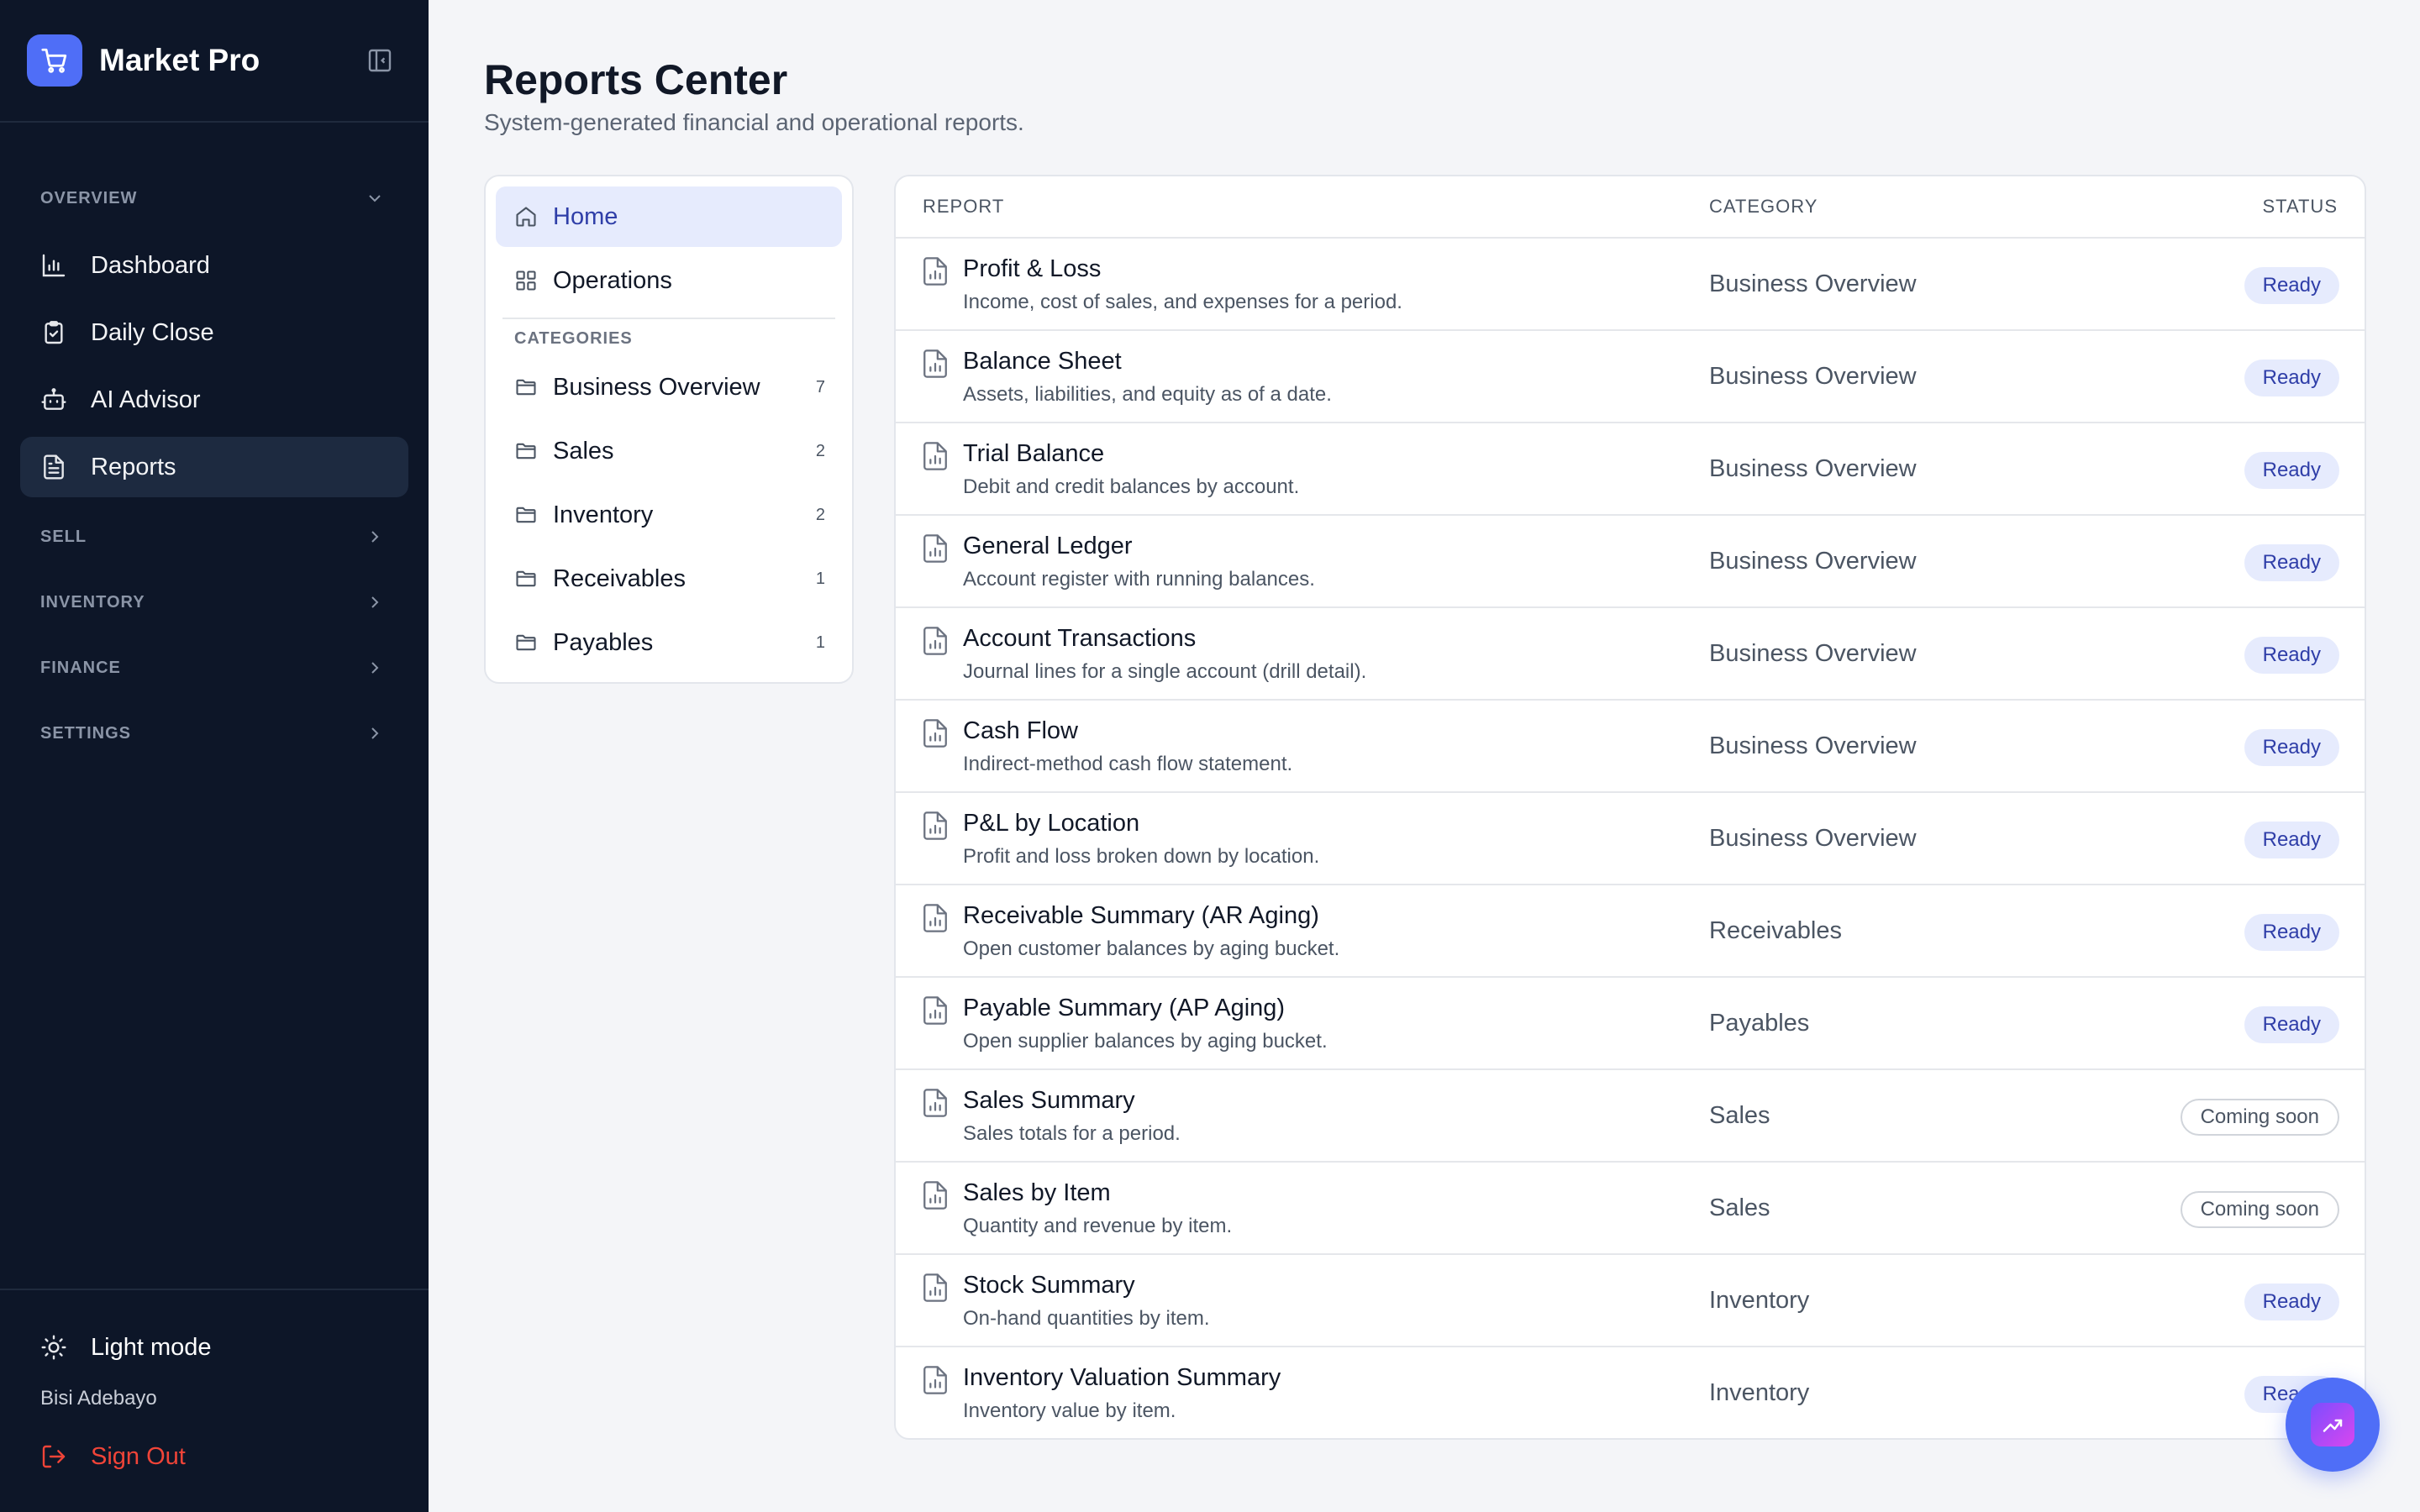 The width and height of the screenshot is (2420, 1512). What do you see at coordinates (1775, 930) in the screenshot?
I see `report-category: Receivables` at bounding box center [1775, 930].